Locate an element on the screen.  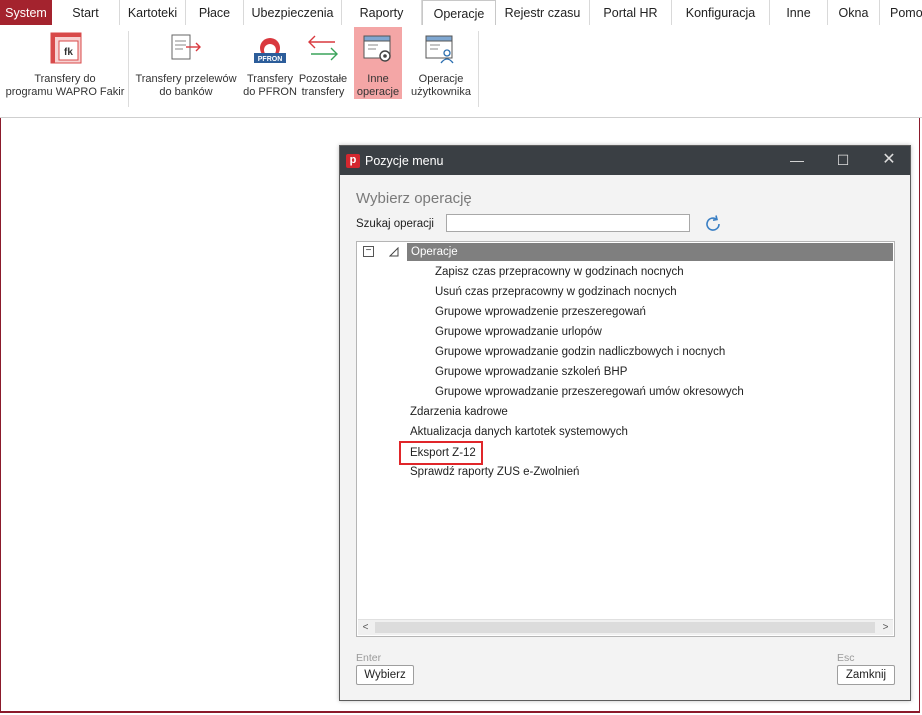
transfer-fakir-label-1: Transfery do is located at coordinates (65, 79).